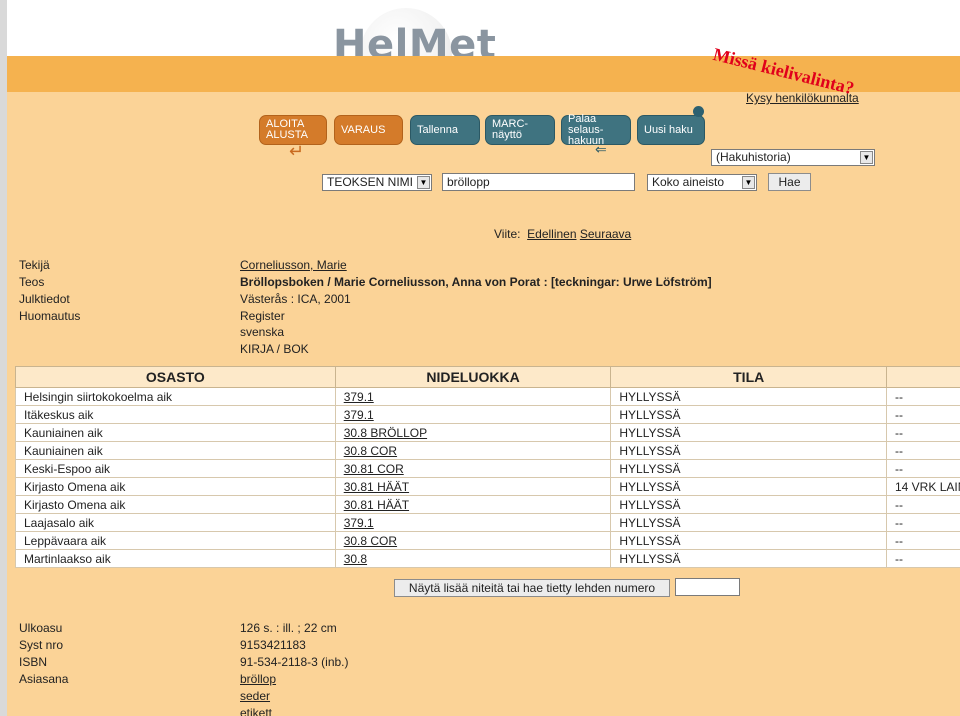  Describe the element at coordinates (698, 111) in the screenshot. I see `new-search-dot-icon` at that location.